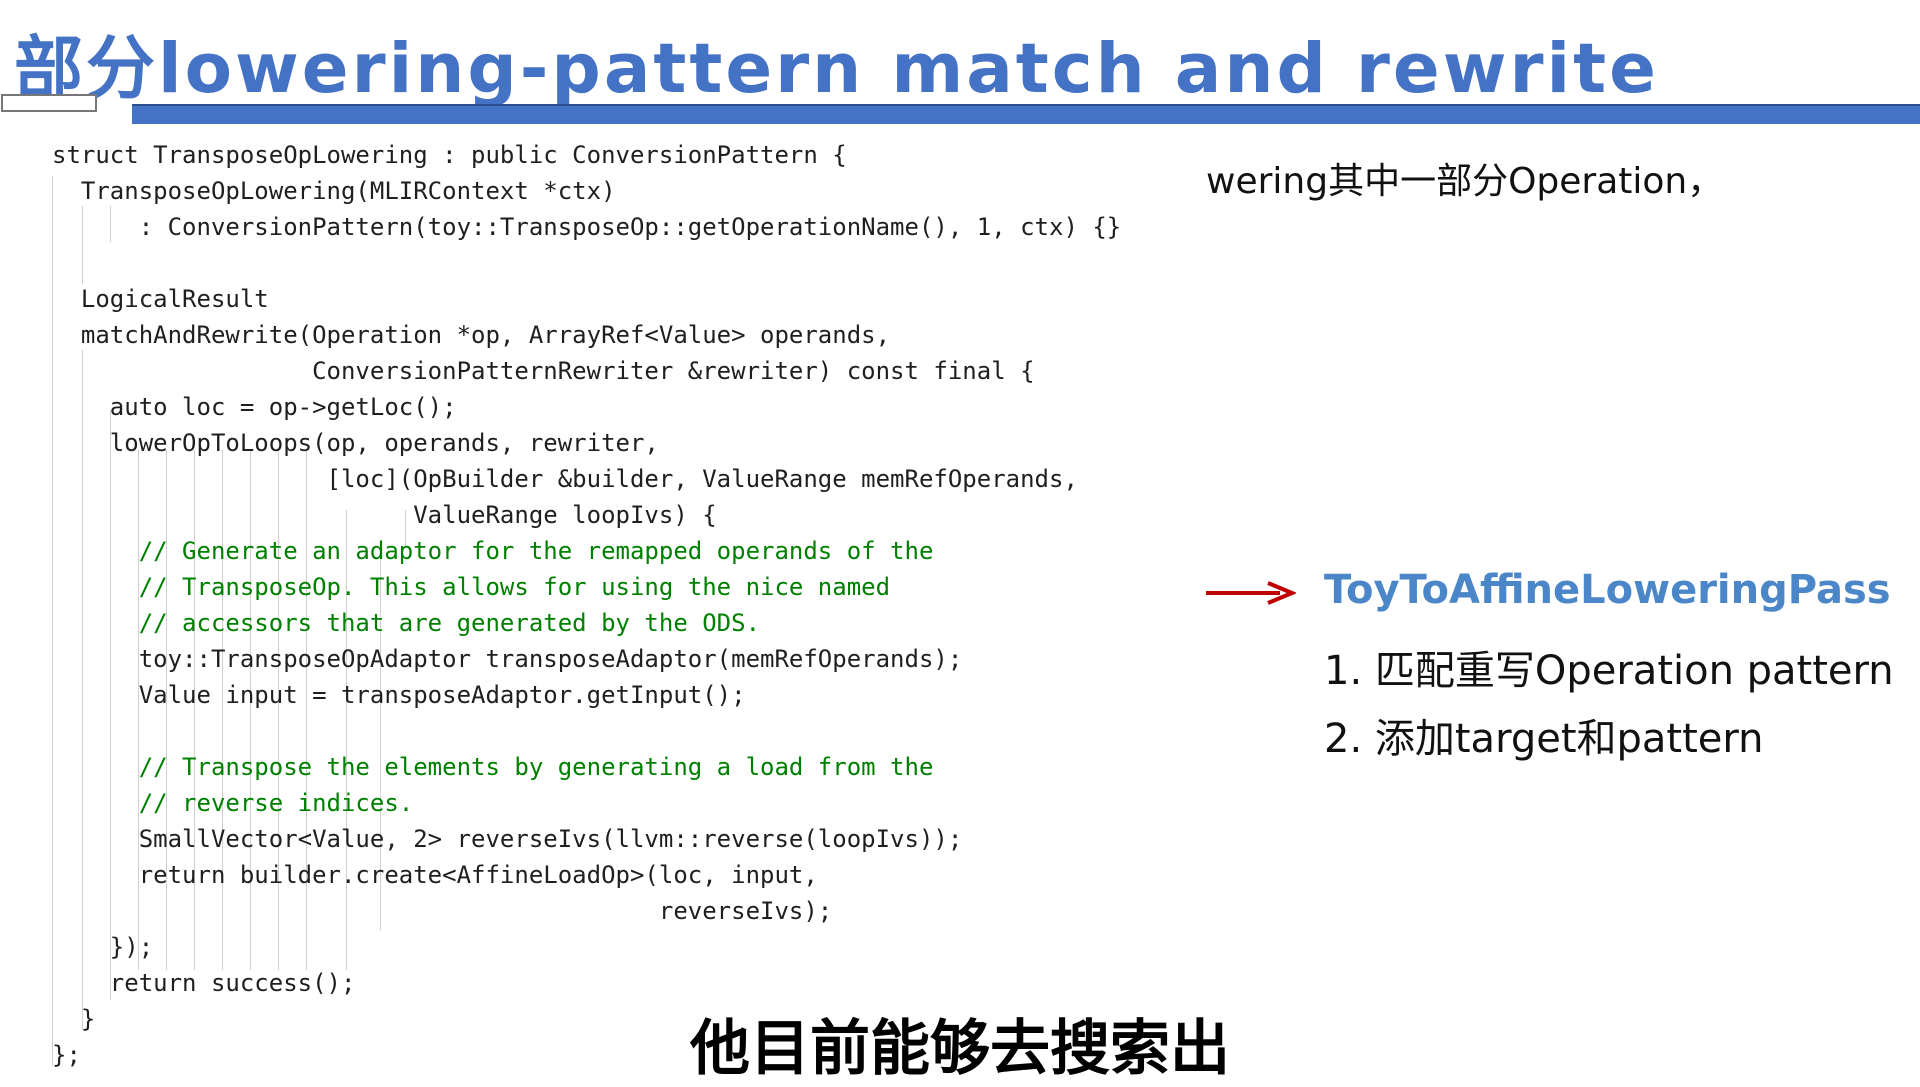  I want to click on code-line: auto loc = op->getLoc();, so click(254, 407).